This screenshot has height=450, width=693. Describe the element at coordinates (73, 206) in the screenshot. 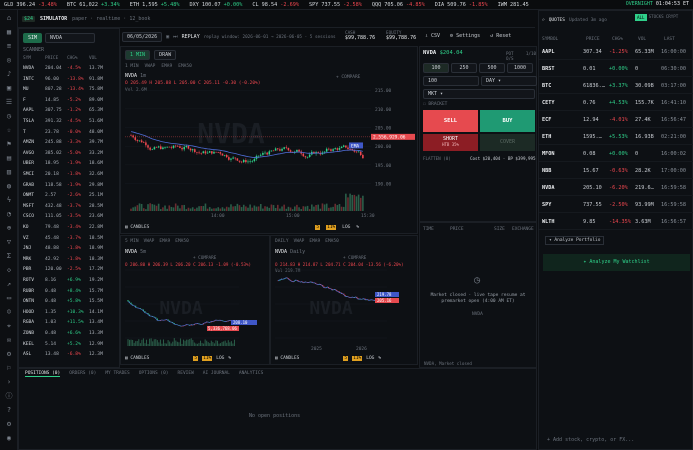

I see `scanner-row: MSFT 432.48 -3.7% 28.5M` at that location.